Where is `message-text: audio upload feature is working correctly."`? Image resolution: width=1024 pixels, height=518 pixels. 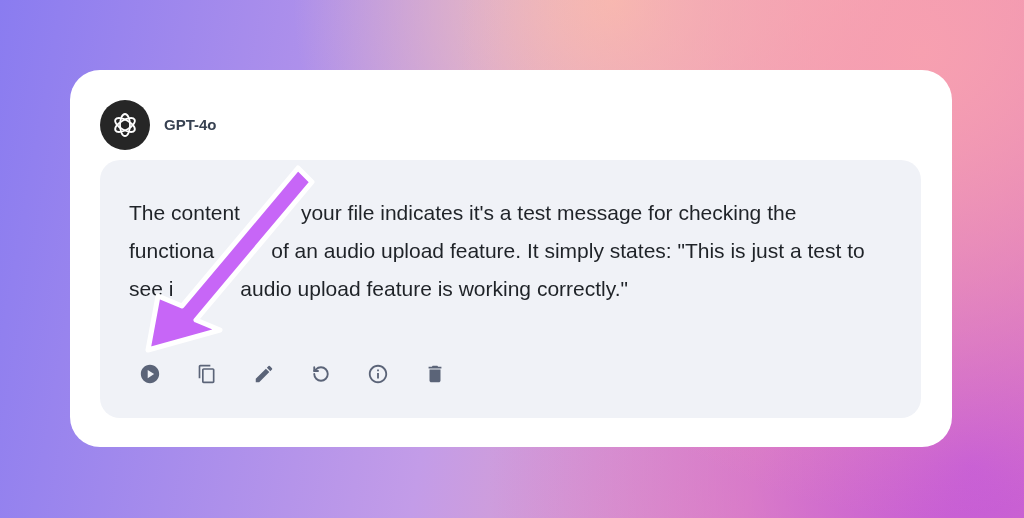 message-text: audio upload feature is working correctly." is located at coordinates (434, 289).